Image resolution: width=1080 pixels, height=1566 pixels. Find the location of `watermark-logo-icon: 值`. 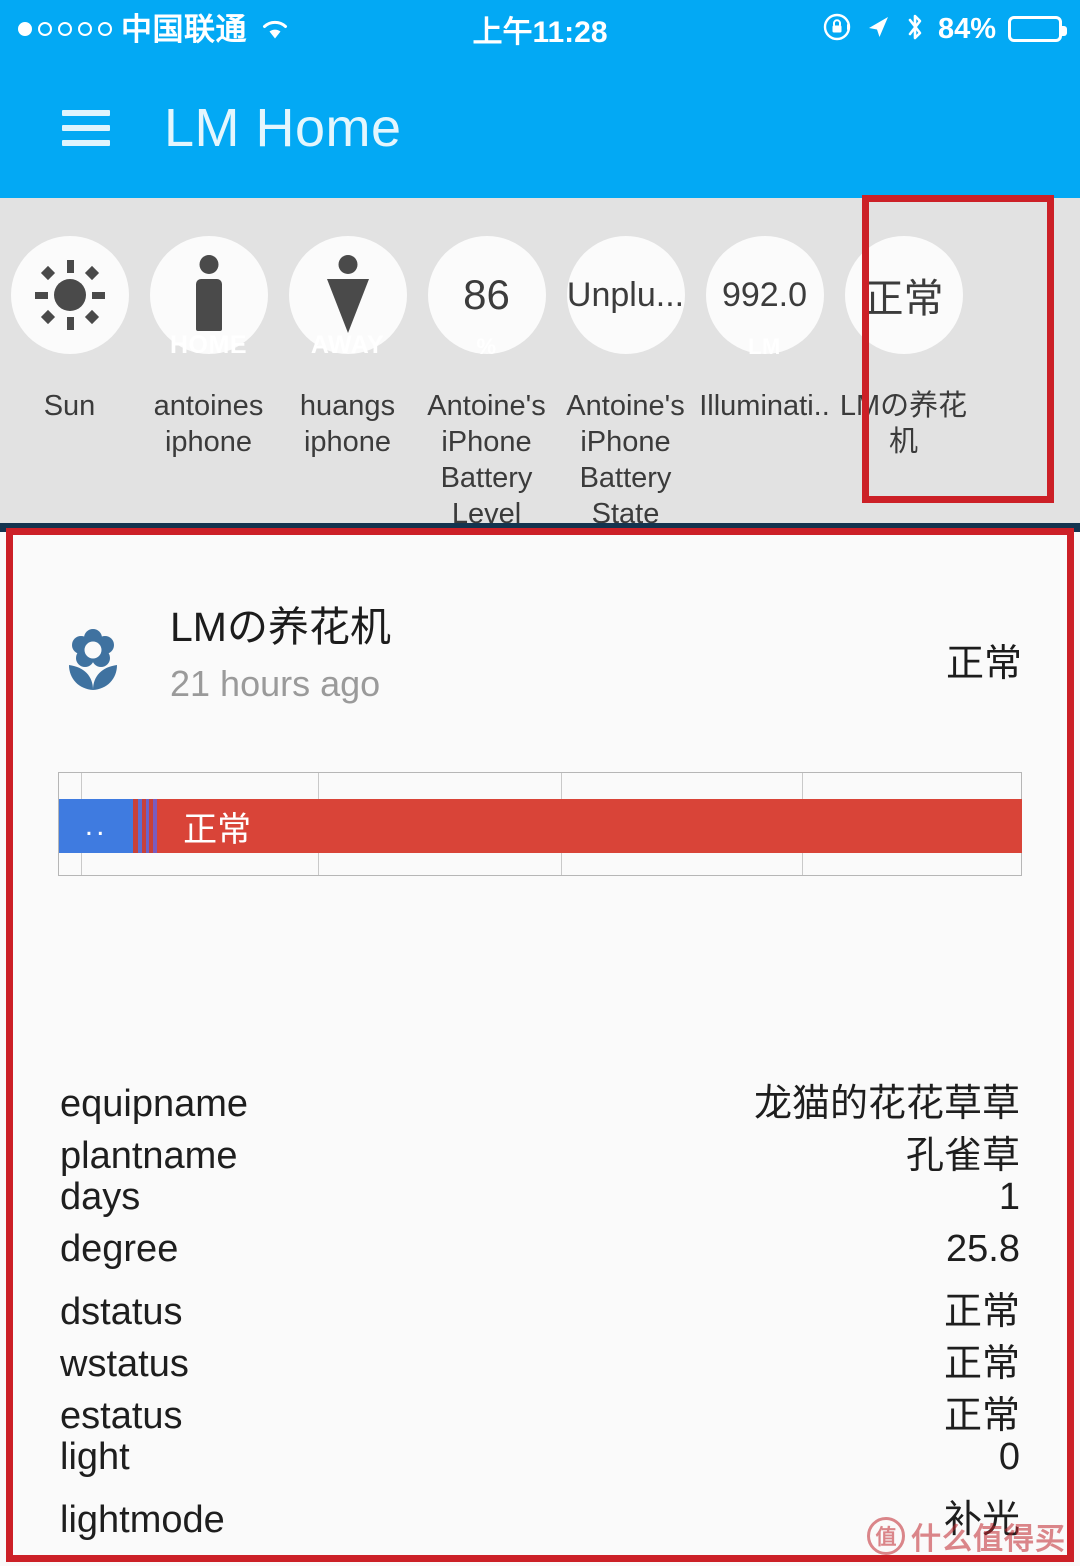

watermark-logo-icon: 值 is located at coordinates (886, 1536).